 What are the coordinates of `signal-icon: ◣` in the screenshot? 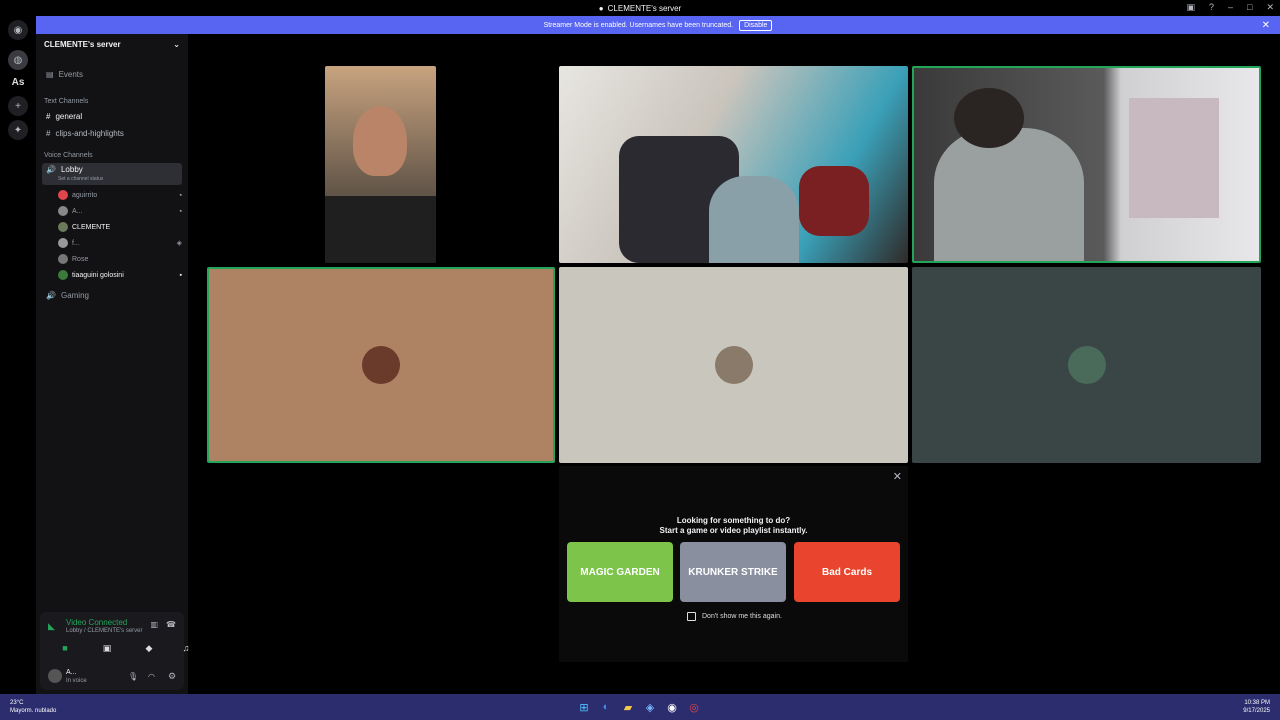 It's located at (51, 626).